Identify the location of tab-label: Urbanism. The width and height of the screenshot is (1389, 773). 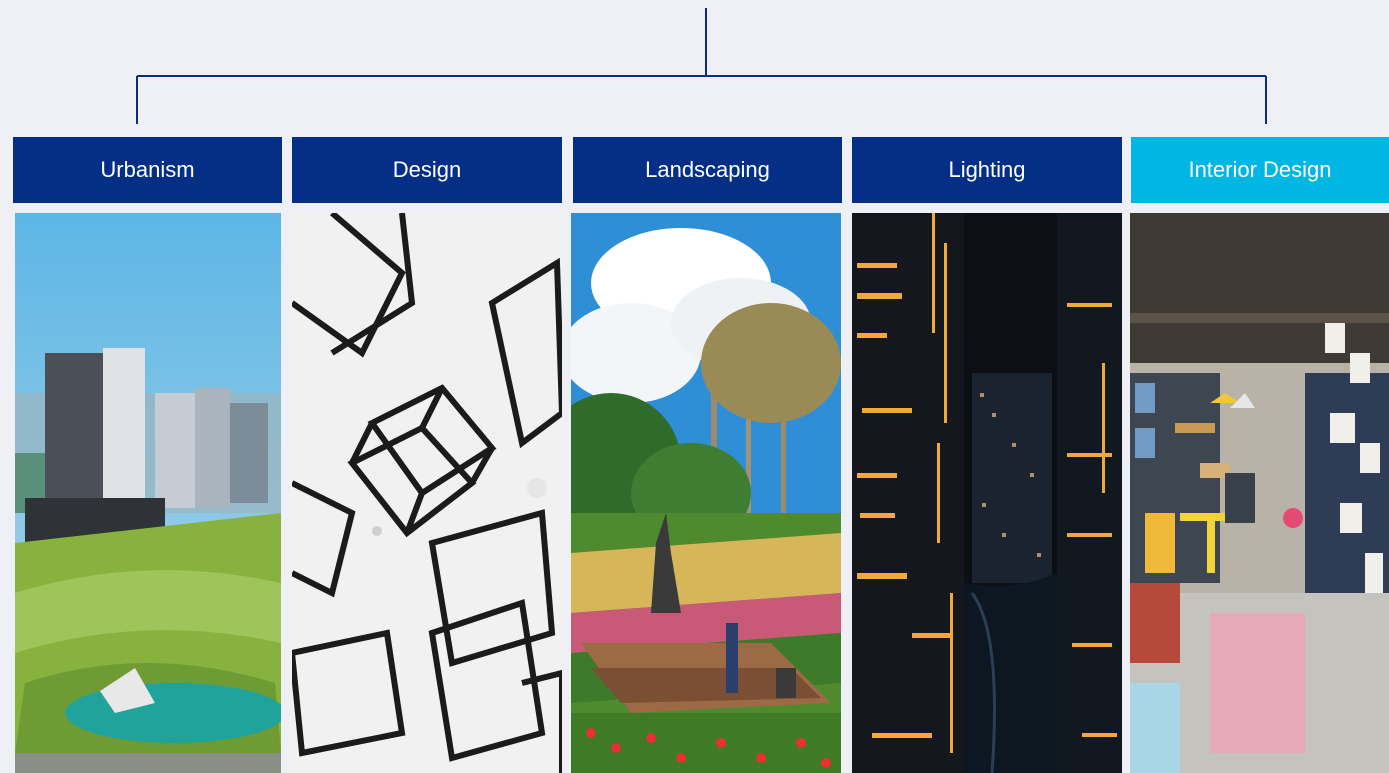
(147, 169).